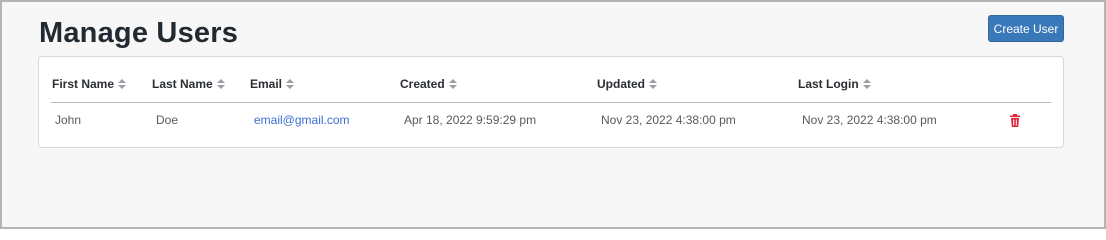 Image resolution: width=1106 pixels, height=240 pixels. What do you see at coordinates (470, 120) in the screenshot?
I see `cell-created: Apr 18, 2022 9:59:29 pm` at bounding box center [470, 120].